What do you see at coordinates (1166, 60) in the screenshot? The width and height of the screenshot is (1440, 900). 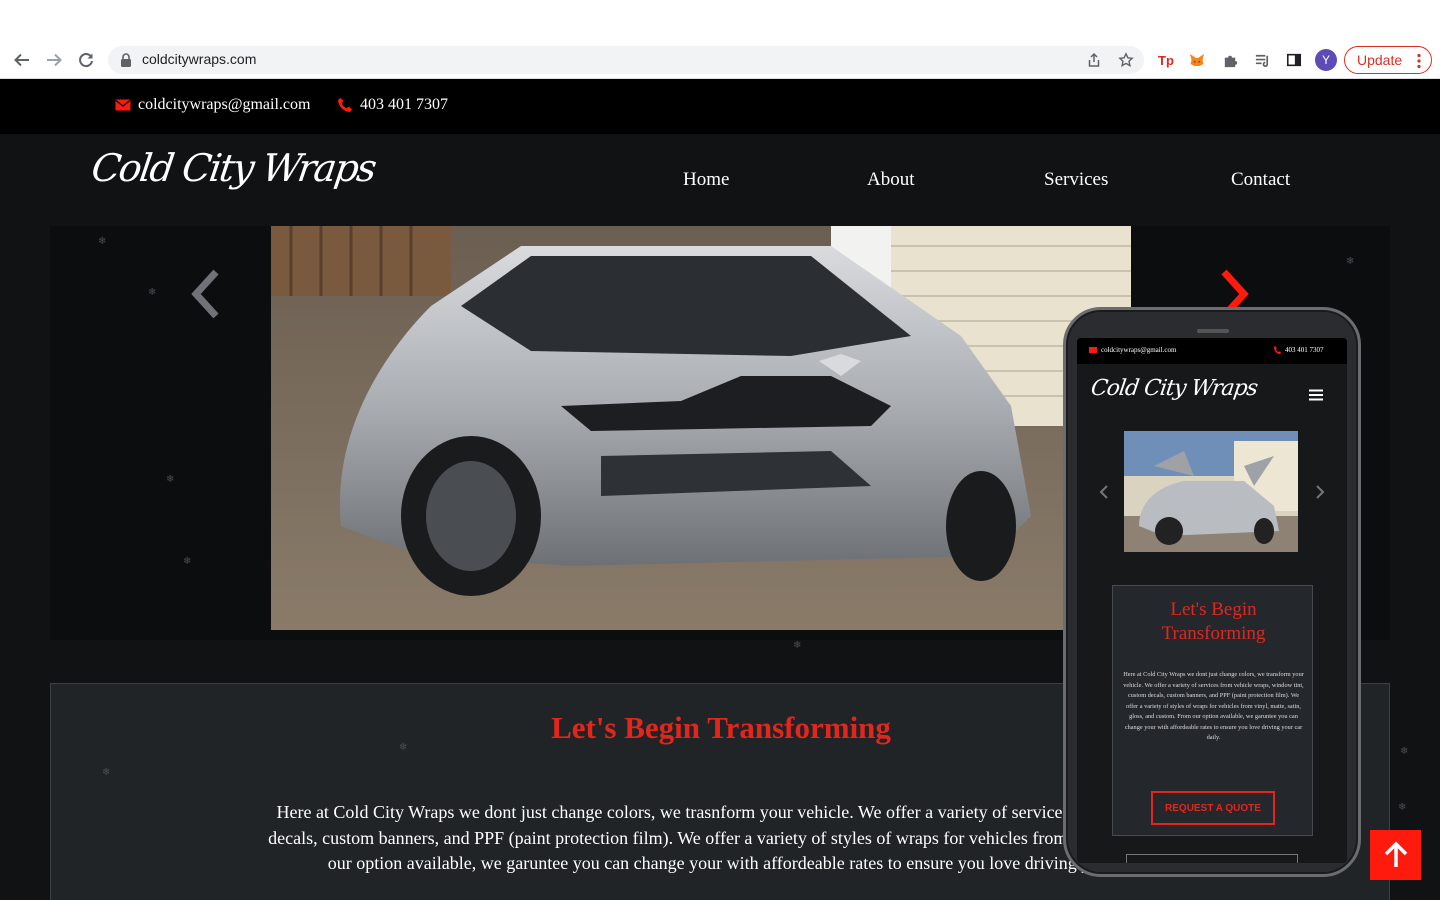 I see `tp-extension-icon: Tp` at bounding box center [1166, 60].